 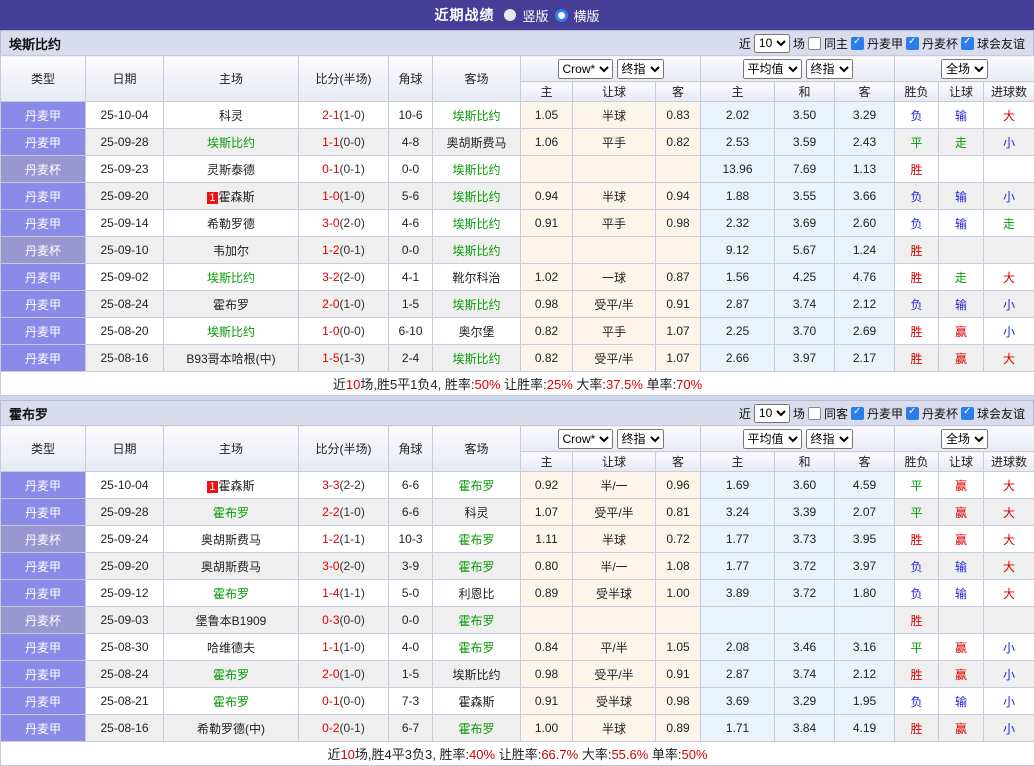 What do you see at coordinates (535, 15) in the screenshot?
I see `vertical-layout-radio-label: 竖版` at bounding box center [535, 15].